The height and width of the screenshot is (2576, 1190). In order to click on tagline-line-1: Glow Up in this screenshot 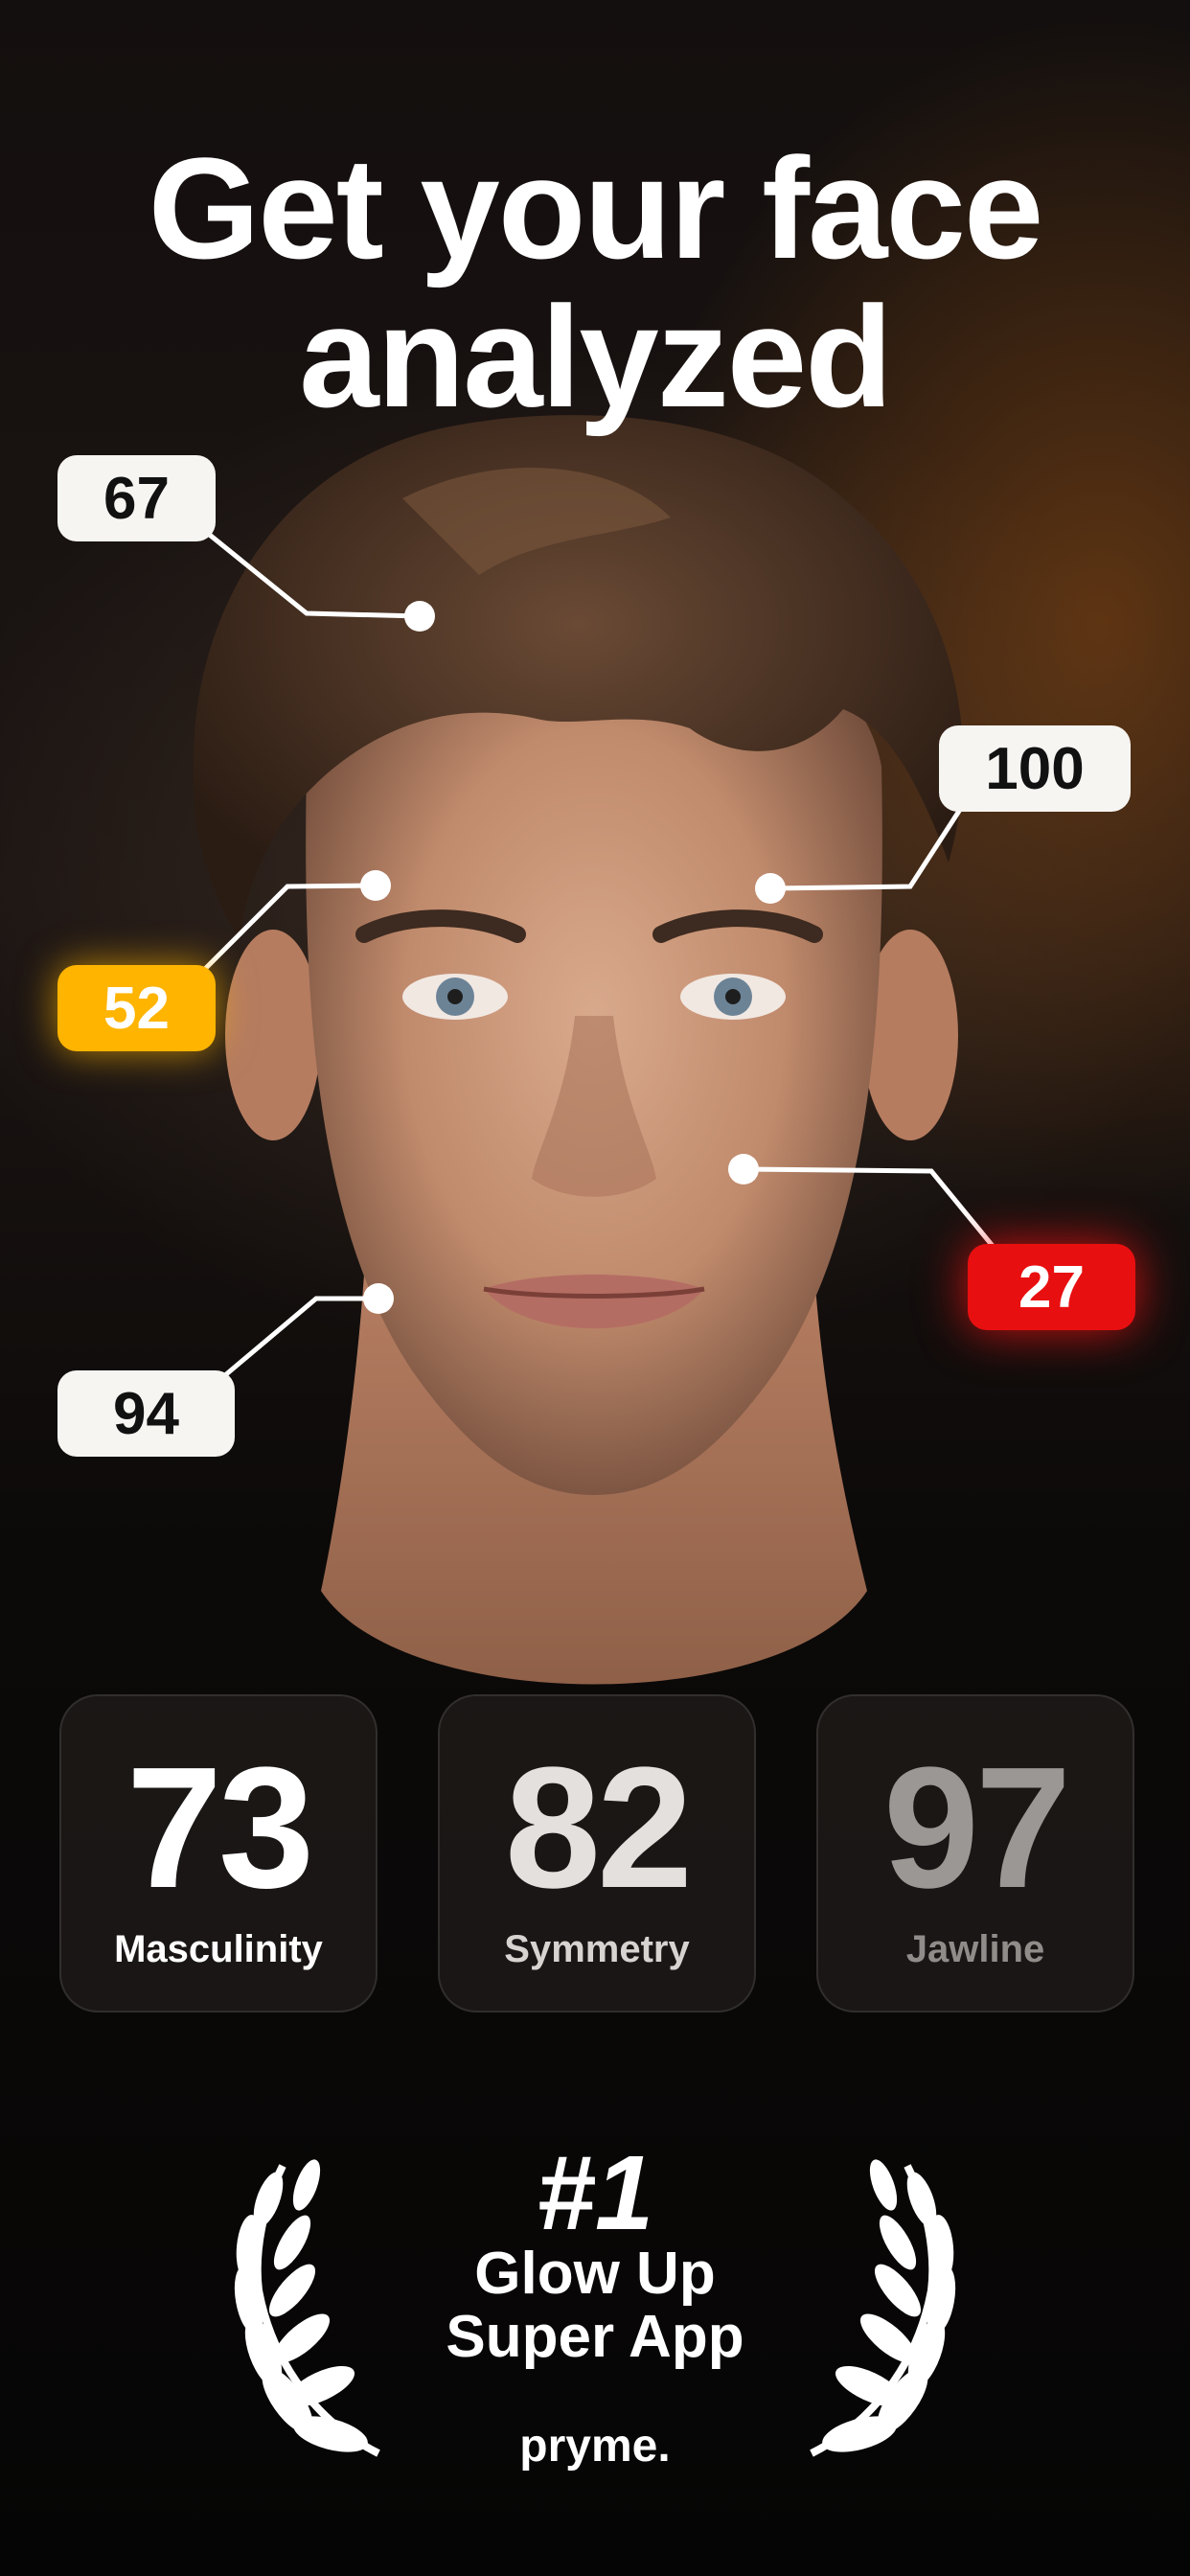, I will do `click(595, 2274)`.